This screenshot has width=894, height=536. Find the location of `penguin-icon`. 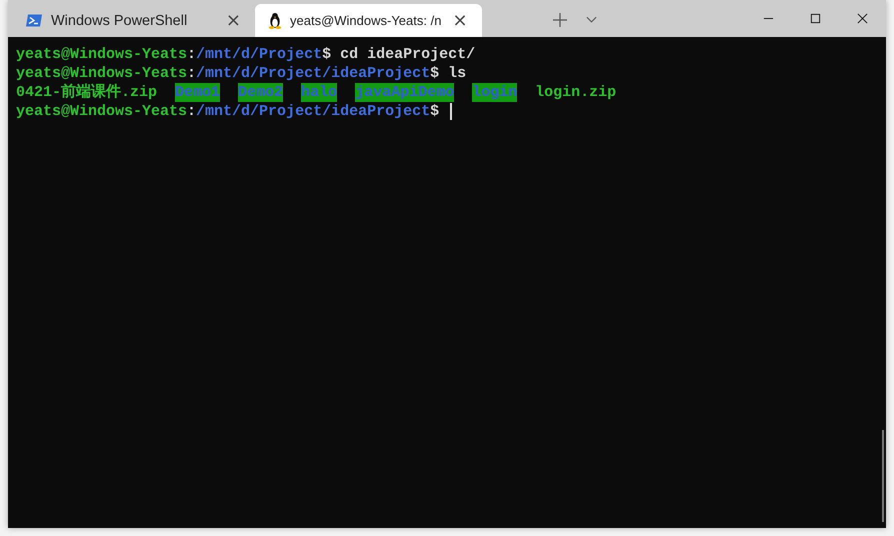

penguin-icon is located at coordinates (275, 20).